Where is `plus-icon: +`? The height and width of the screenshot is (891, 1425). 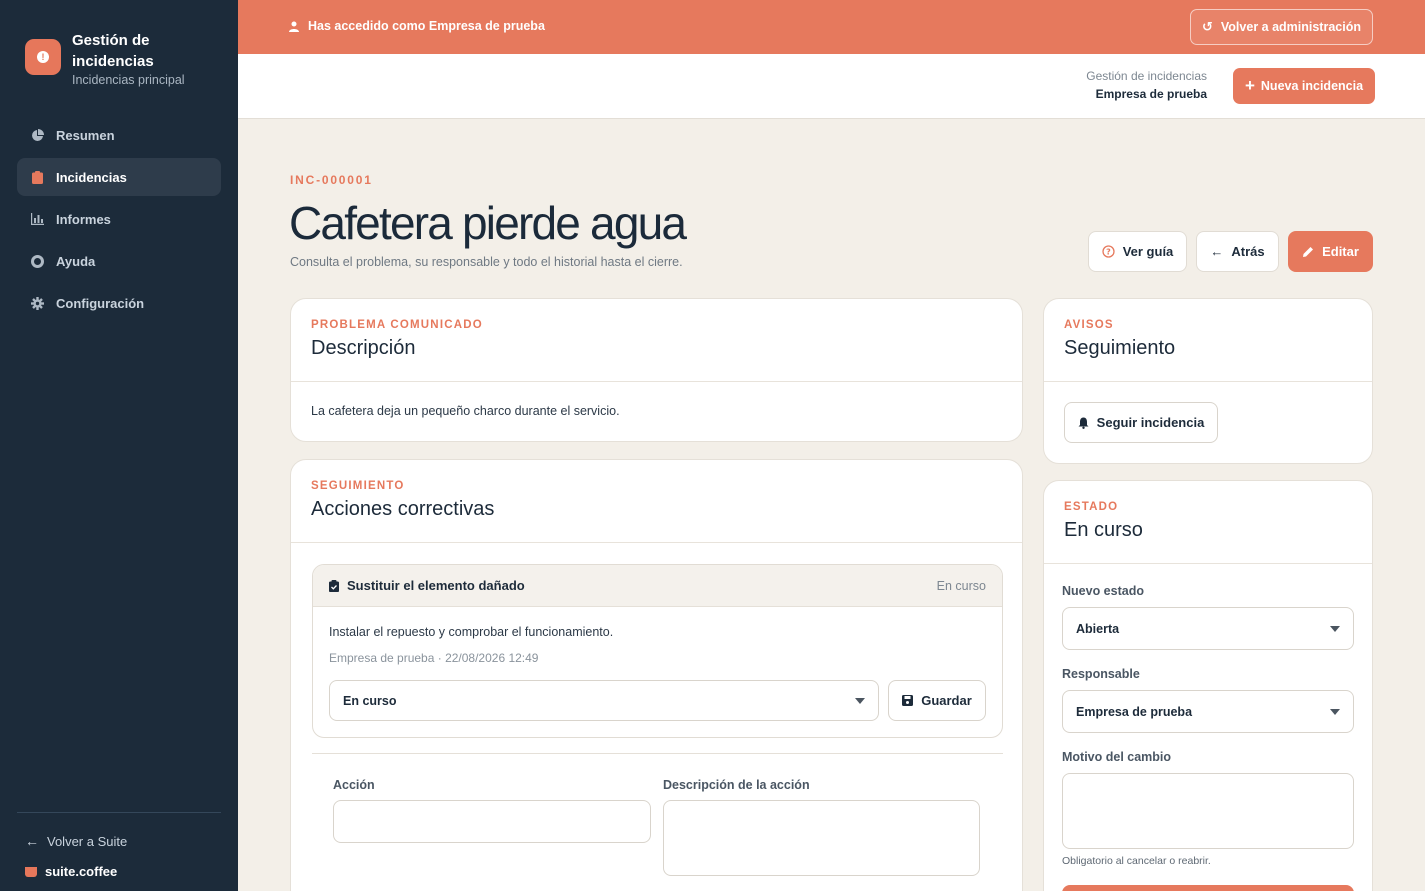
plus-icon: + is located at coordinates (1249, 85).